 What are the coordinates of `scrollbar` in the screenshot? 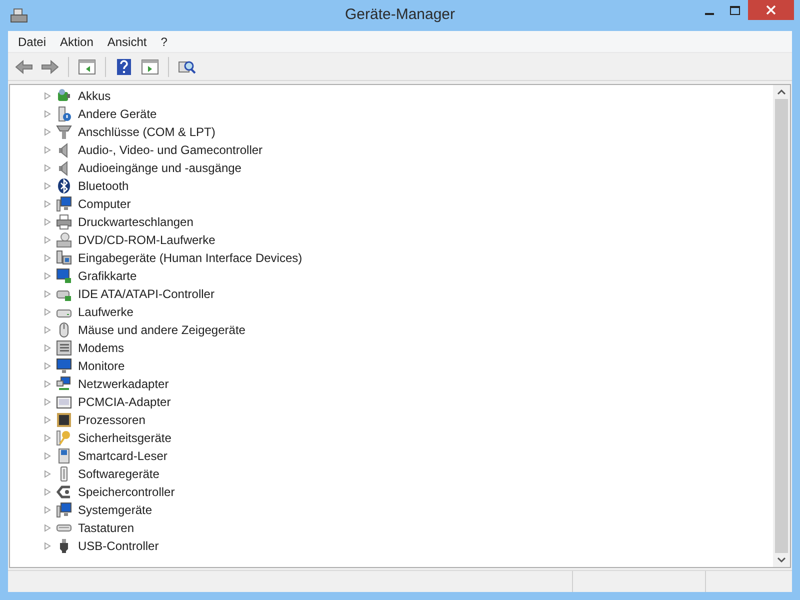 It's located at (781, 326).